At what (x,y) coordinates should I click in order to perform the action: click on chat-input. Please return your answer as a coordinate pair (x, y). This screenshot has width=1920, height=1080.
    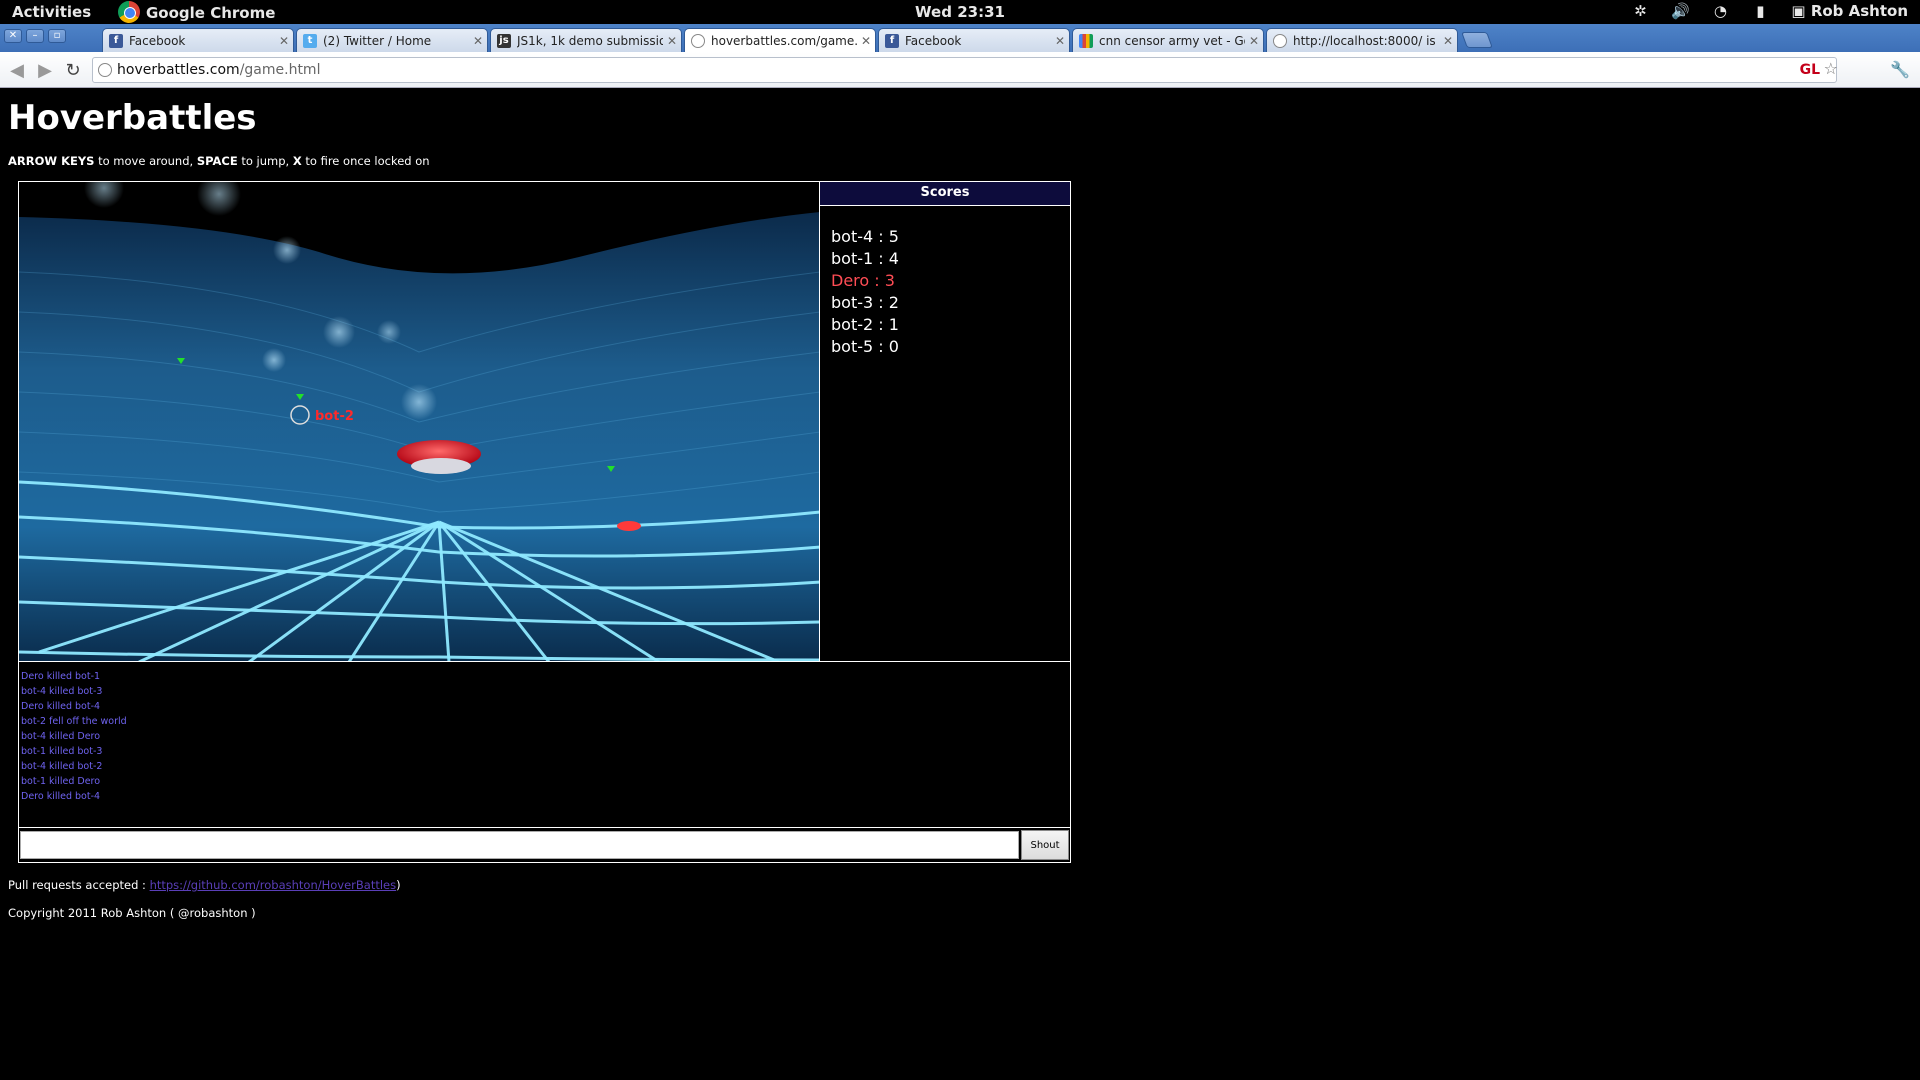
    Looking at the image, I should click on (519, 845).